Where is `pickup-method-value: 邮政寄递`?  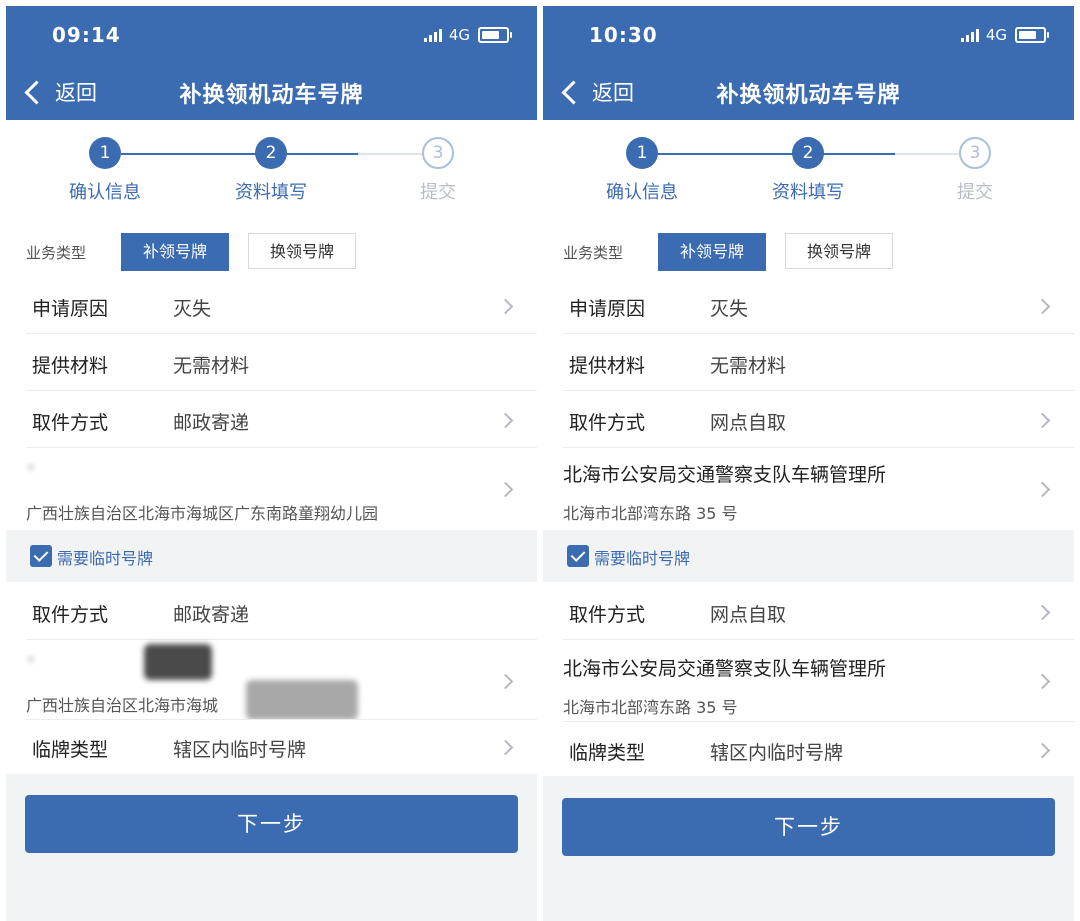 pickup-method-value: 邮政寄递 is located at coordinates (211, 423).